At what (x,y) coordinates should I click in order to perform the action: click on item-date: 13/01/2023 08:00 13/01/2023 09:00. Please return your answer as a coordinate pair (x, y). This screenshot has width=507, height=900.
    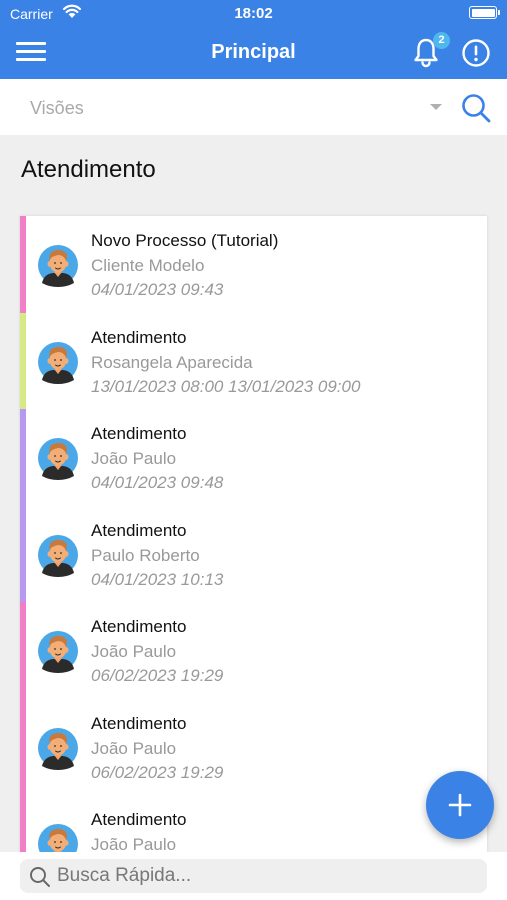
    Looking at the image, I should click on (226, 386).